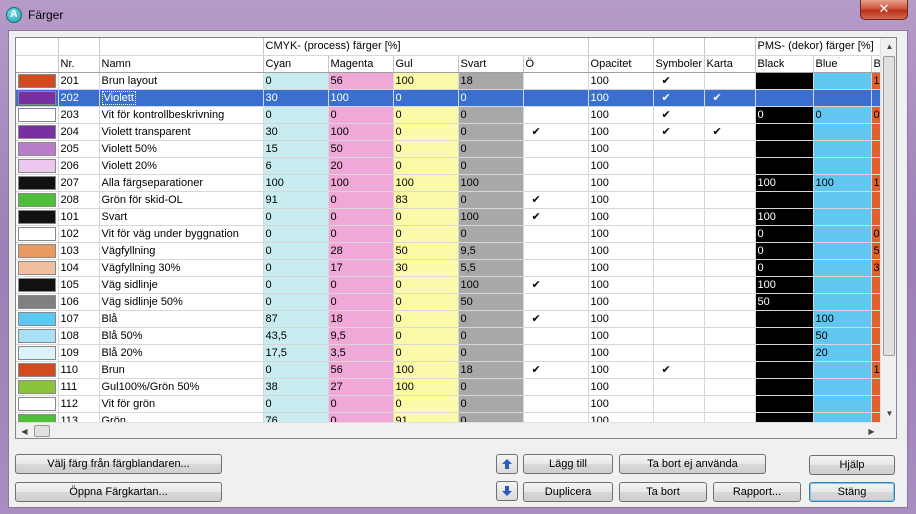 This screenshot has width=916, height=514. I want to click on cell-nr: 104, so click(79, 268).